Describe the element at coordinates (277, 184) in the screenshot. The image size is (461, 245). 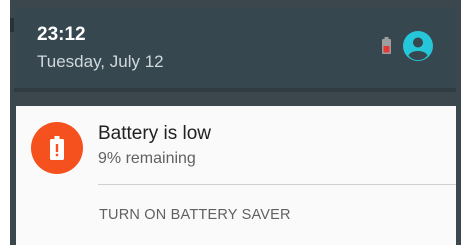
I see `notification-divider` at that location.